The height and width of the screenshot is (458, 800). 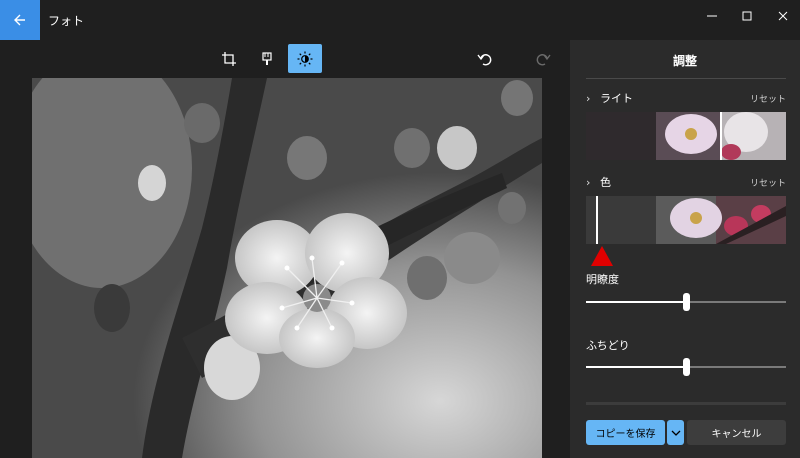 I want to click on title-bar: フォト, so click(x=400, y=20).